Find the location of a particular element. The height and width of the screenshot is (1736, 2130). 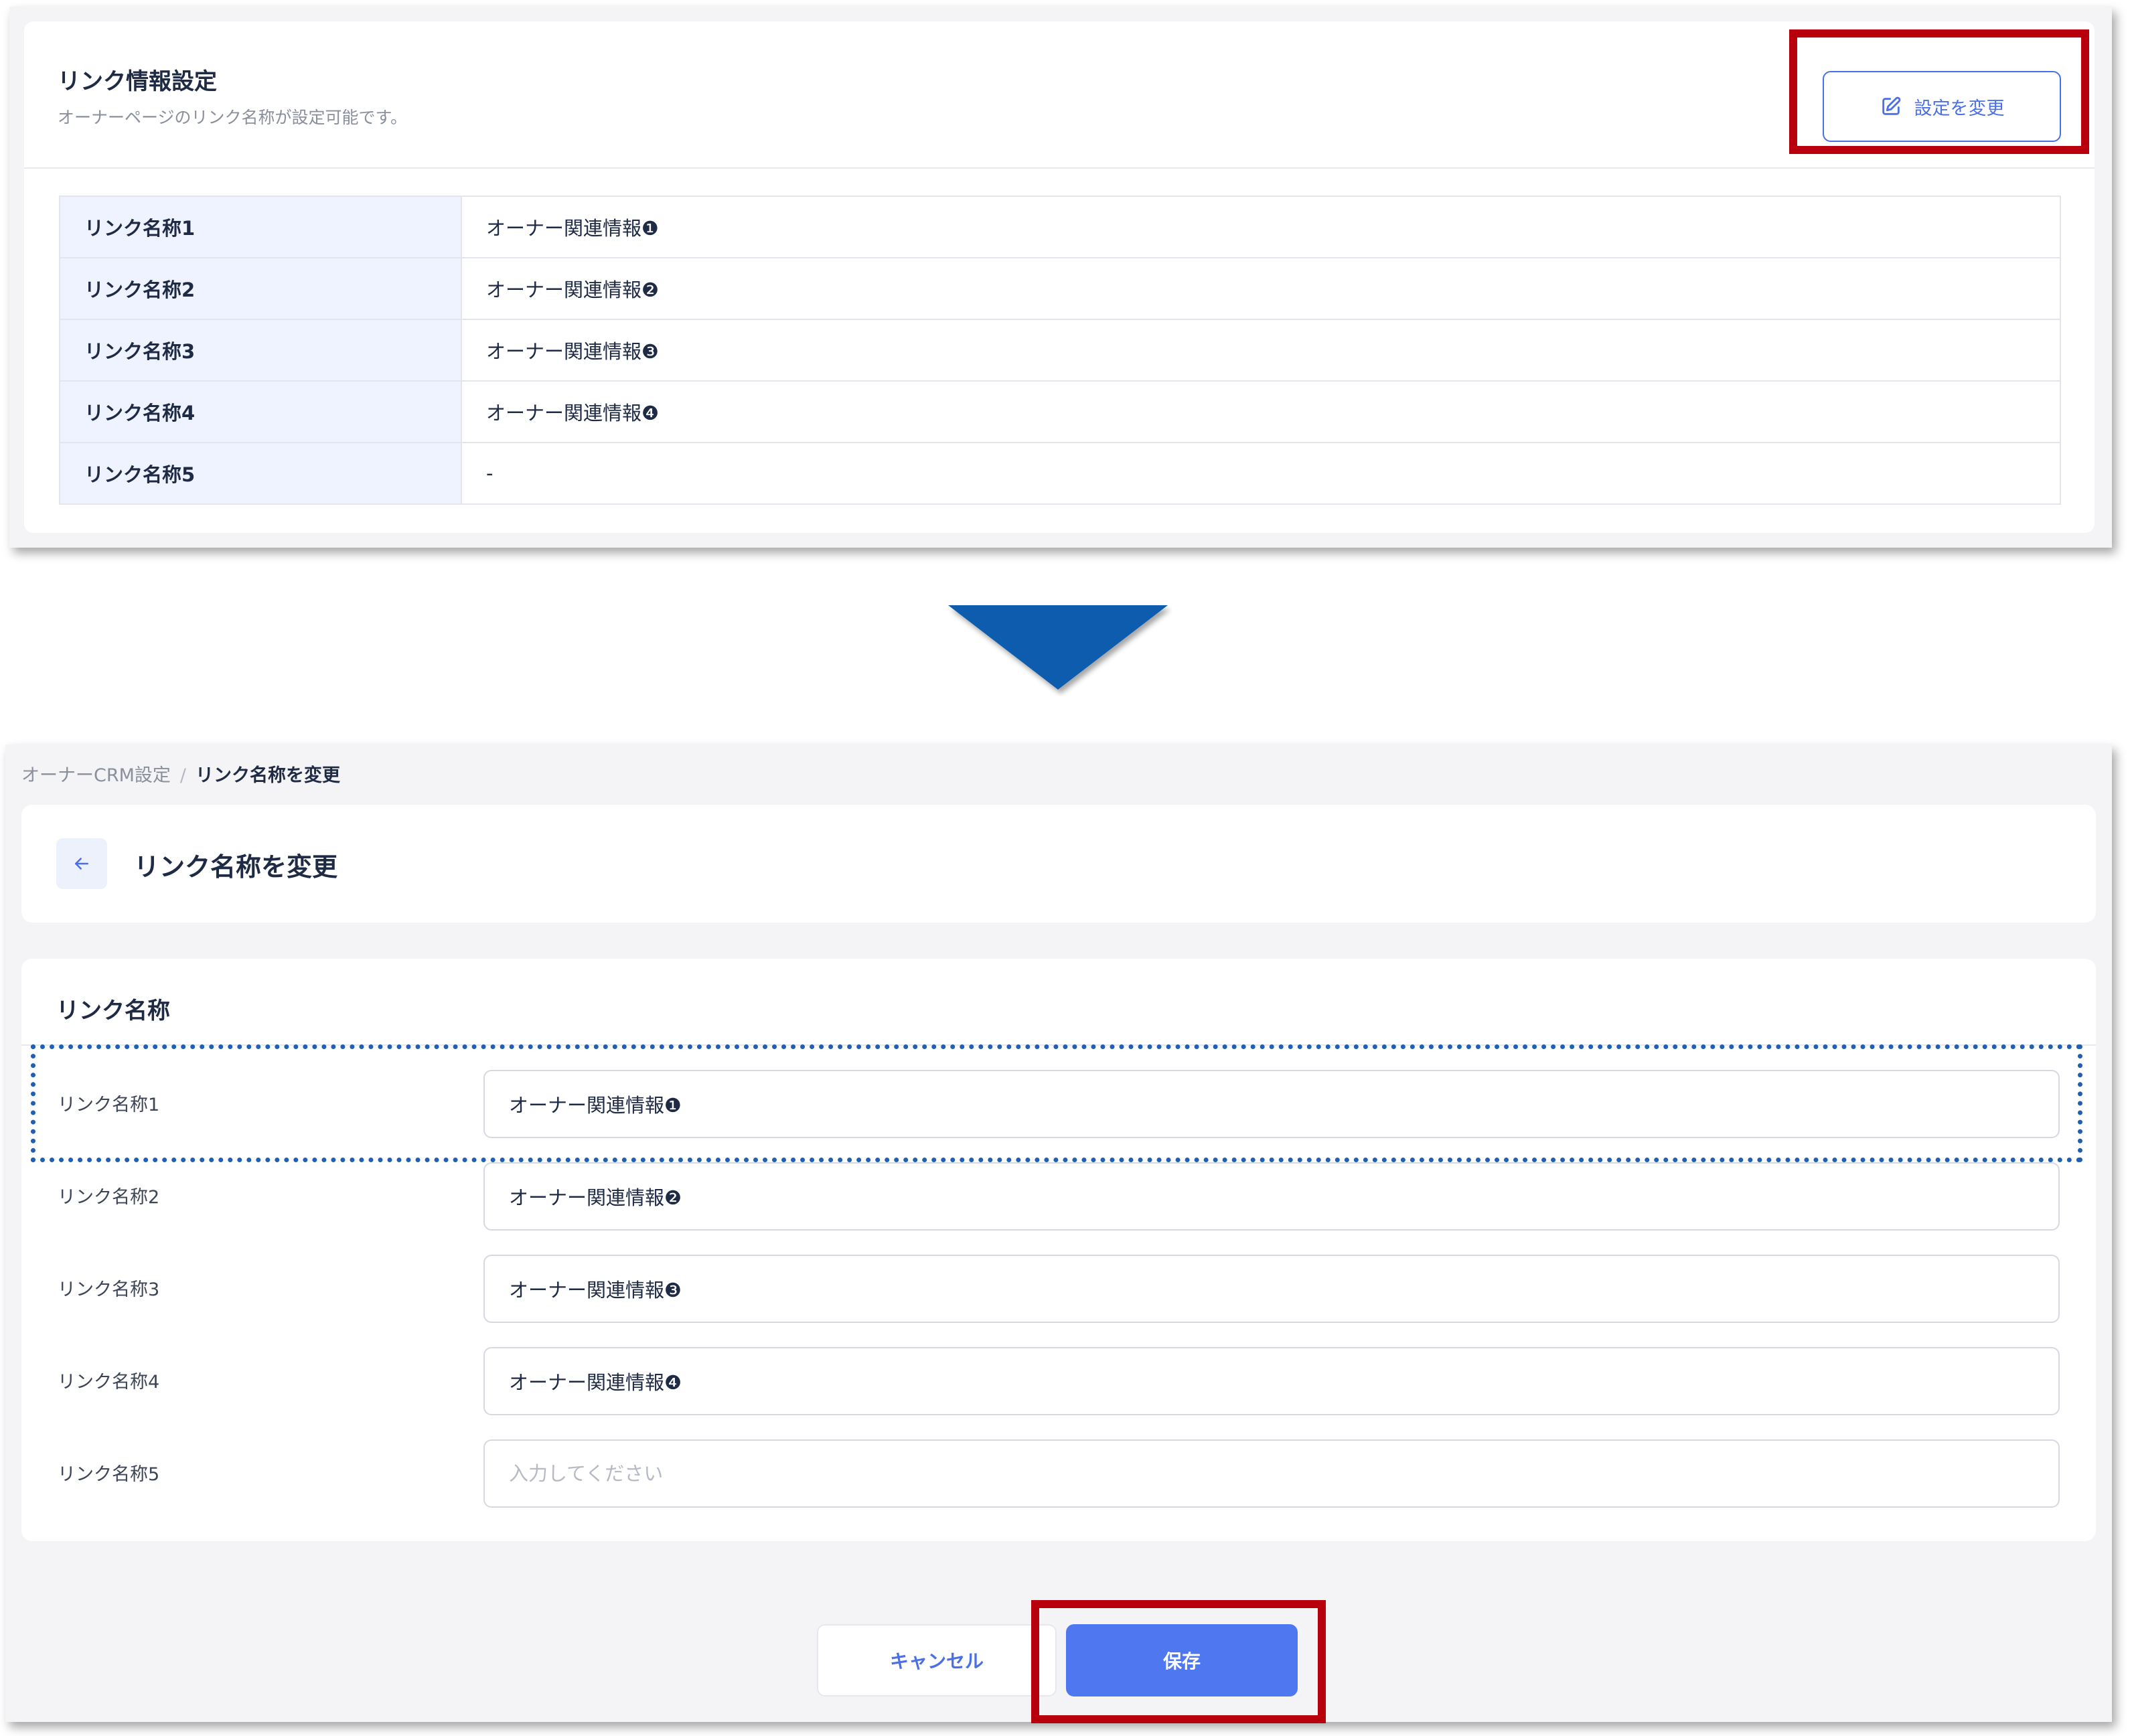

page-header: リンク名称を変更 is located at coordinates (1058, 864).